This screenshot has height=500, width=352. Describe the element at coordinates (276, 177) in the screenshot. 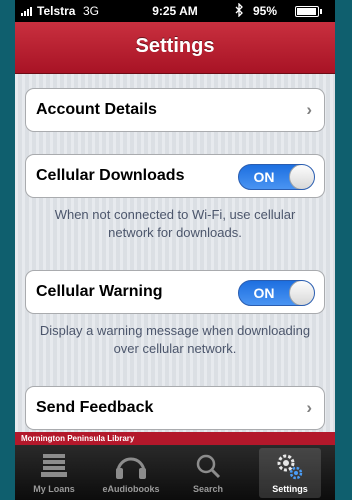

I see `cellular-downloads-toggle: ON` at that location.